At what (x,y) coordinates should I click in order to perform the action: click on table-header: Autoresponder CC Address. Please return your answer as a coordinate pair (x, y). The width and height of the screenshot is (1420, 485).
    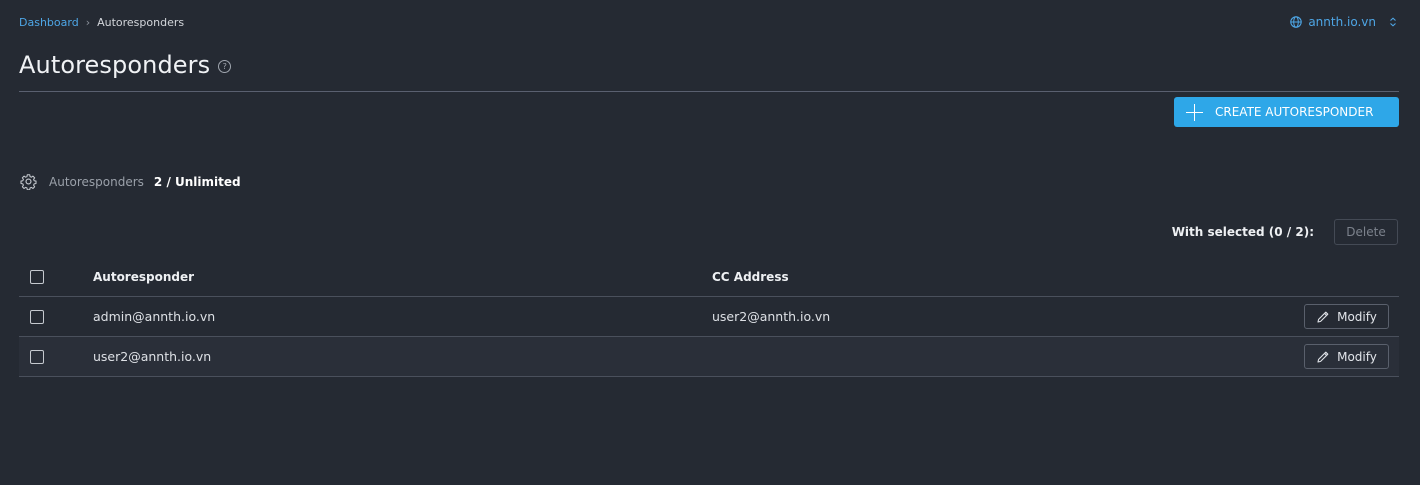
    Looking at the image, I should click on (709, 277).